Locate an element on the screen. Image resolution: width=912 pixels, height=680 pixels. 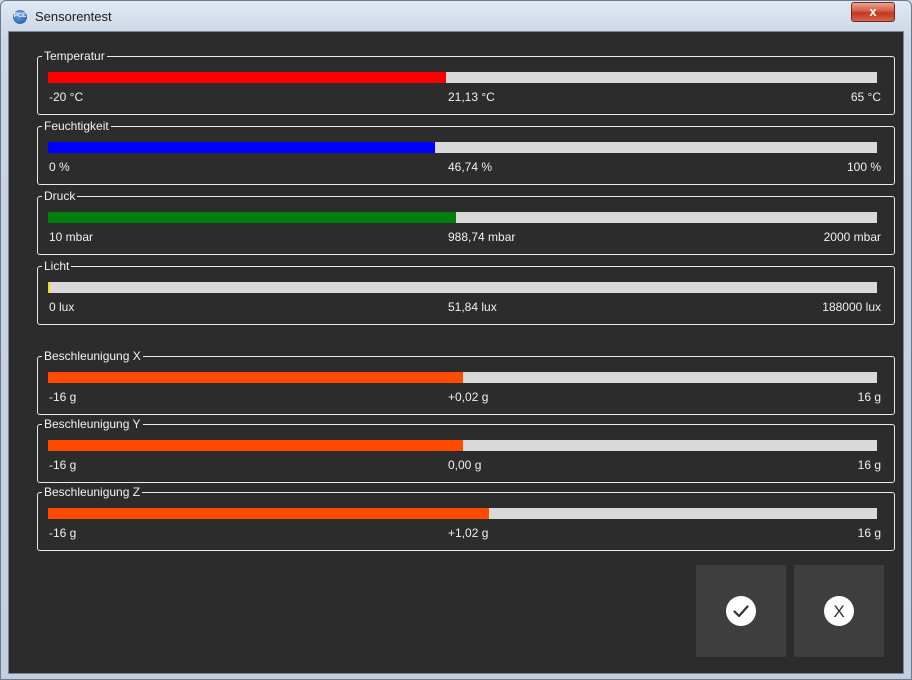
range-min-label: 10 mbar is located at coordinates (71, 237).